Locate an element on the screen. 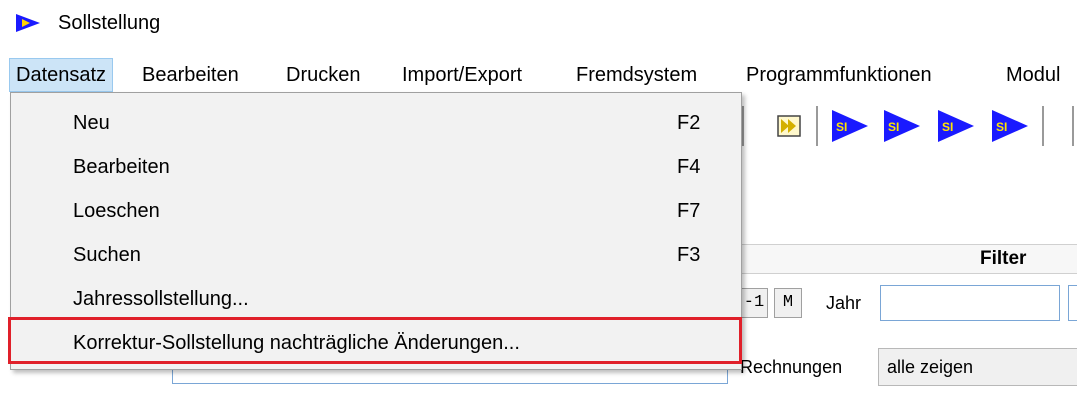  menu-modul: Modul is located at coordinates (1033, 75).